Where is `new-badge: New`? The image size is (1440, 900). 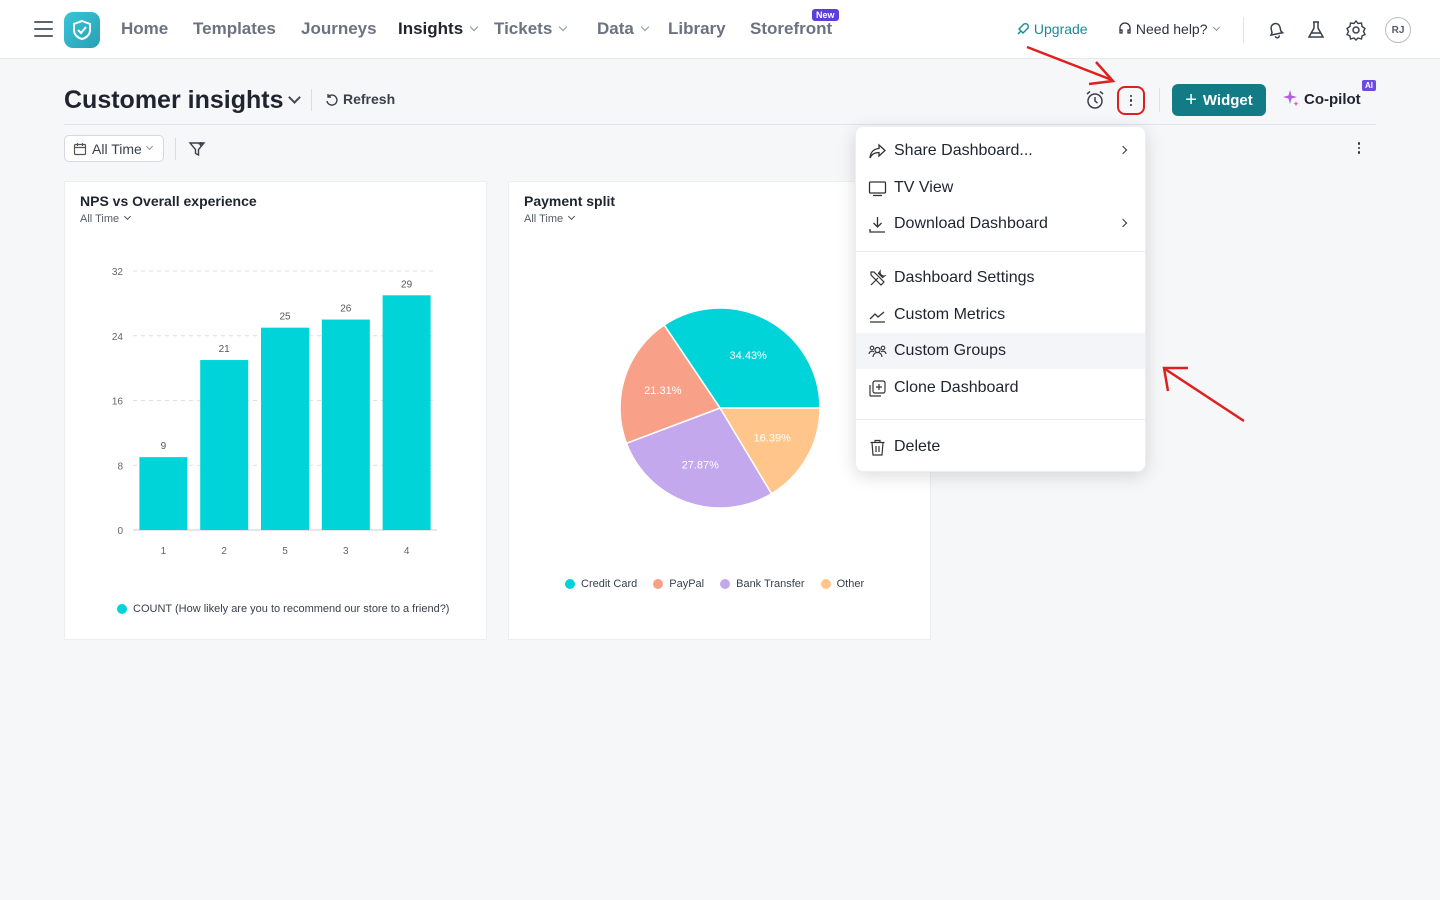
new-badge: New is located at coordinates (825, 15).